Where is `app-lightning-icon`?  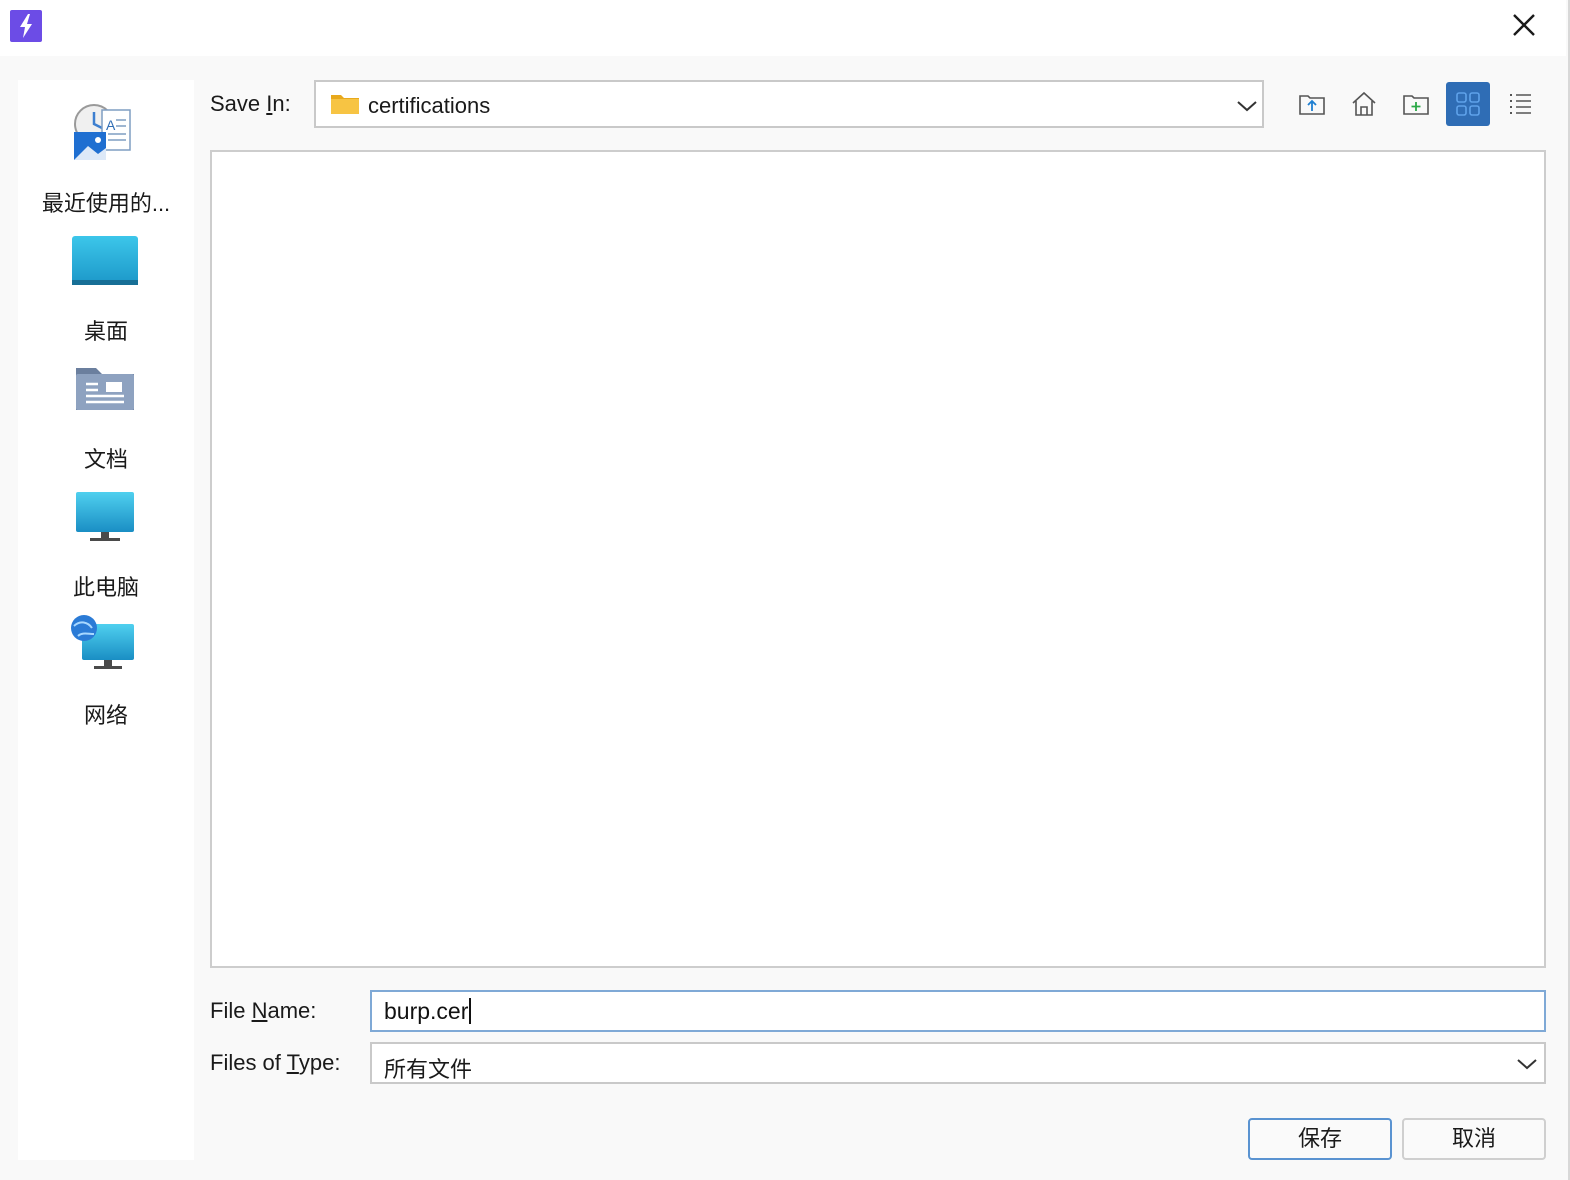
app-lightning-icon is located at coordinates (26, 26).